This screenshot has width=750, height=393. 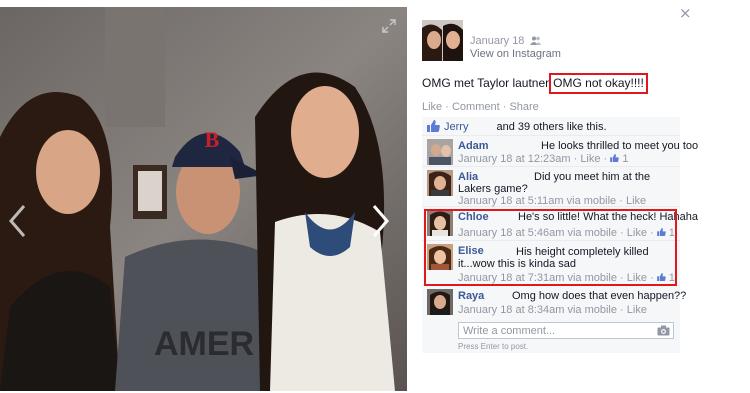 I want to click on comment-text: He looks thrilled to meet you too, so click(x=620, y=146).